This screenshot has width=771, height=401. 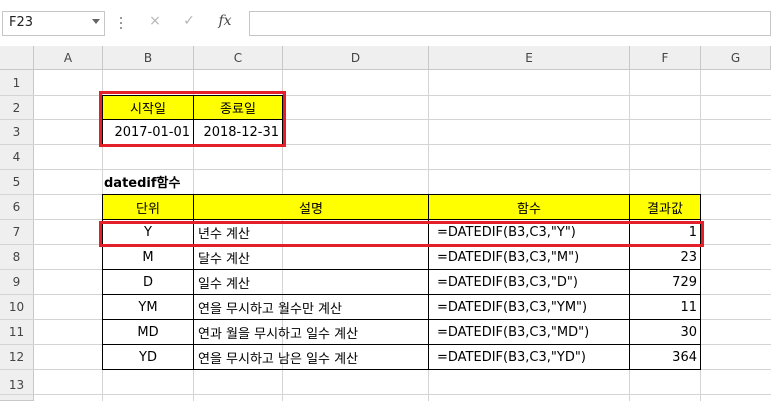 What do you see at coordinates (736, 58) in the screenshot?
I see `column-header-g: G` at bounding box center [736, 58].